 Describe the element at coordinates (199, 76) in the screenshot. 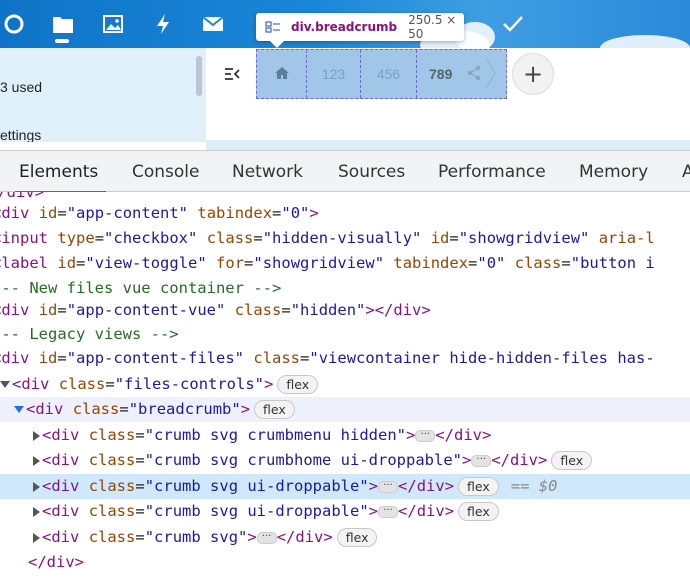

I see `sidebar-scrollbar` at that location.